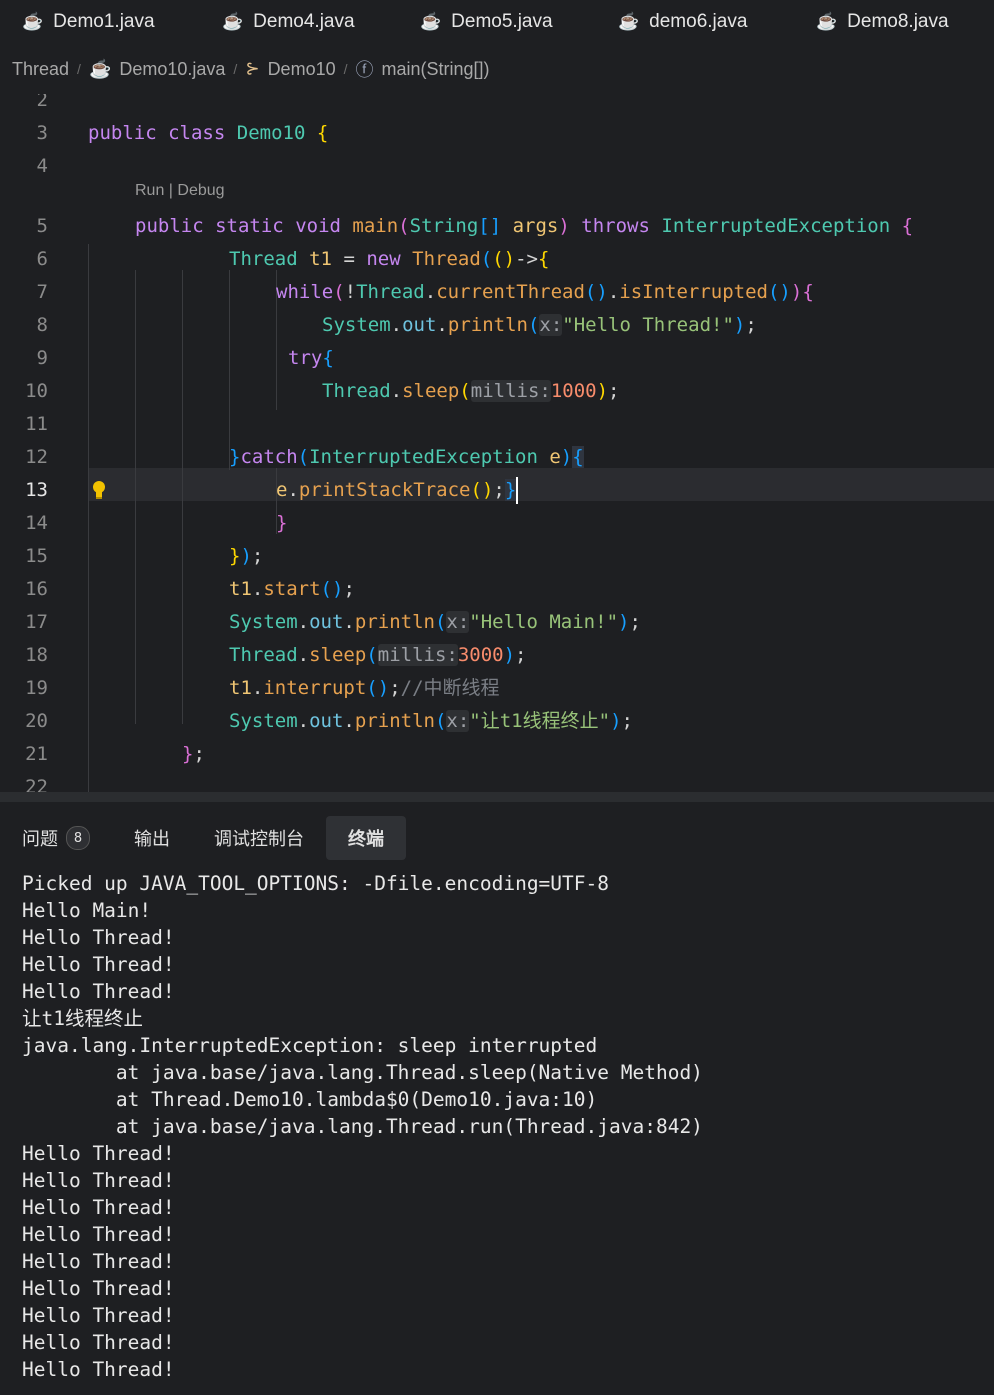 This screenshot has width=994, height=1395. What do you see at coordinates (36, 424) in the screenshot?
I see `line-number: 11` at bounding box center [36, 424].